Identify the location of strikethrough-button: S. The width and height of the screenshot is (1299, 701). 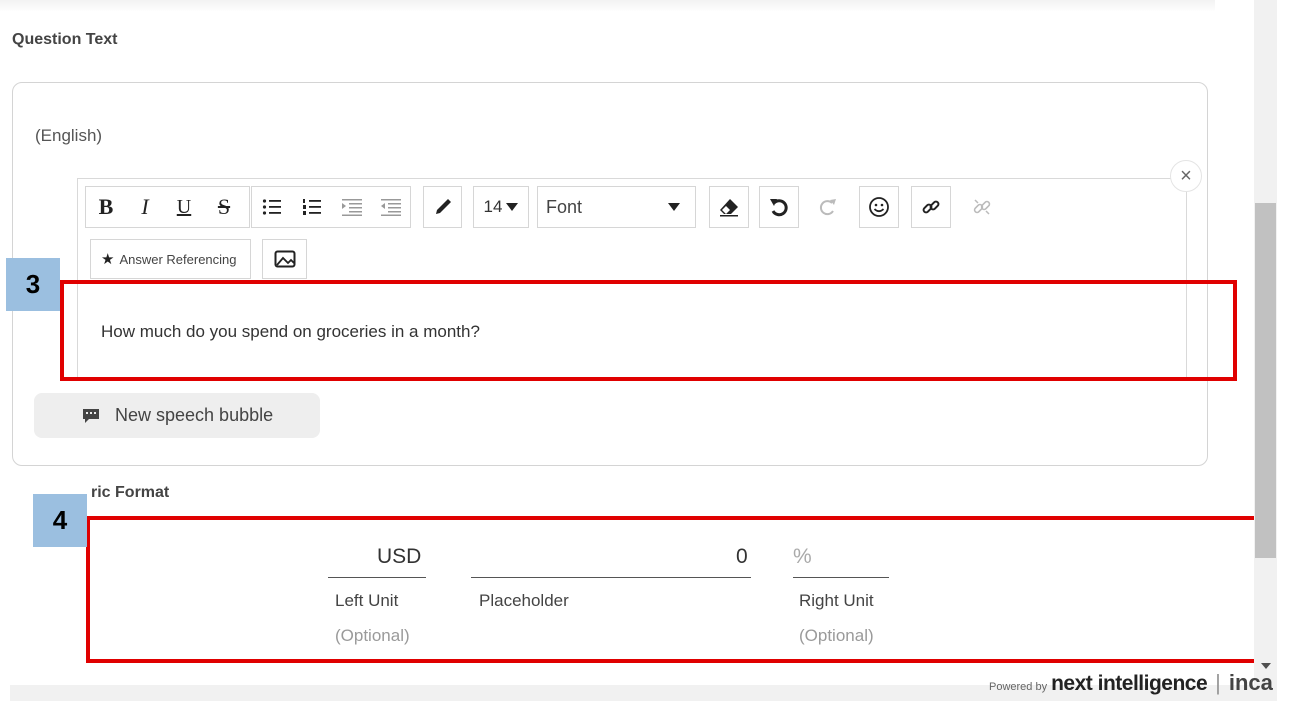
(224, 207).